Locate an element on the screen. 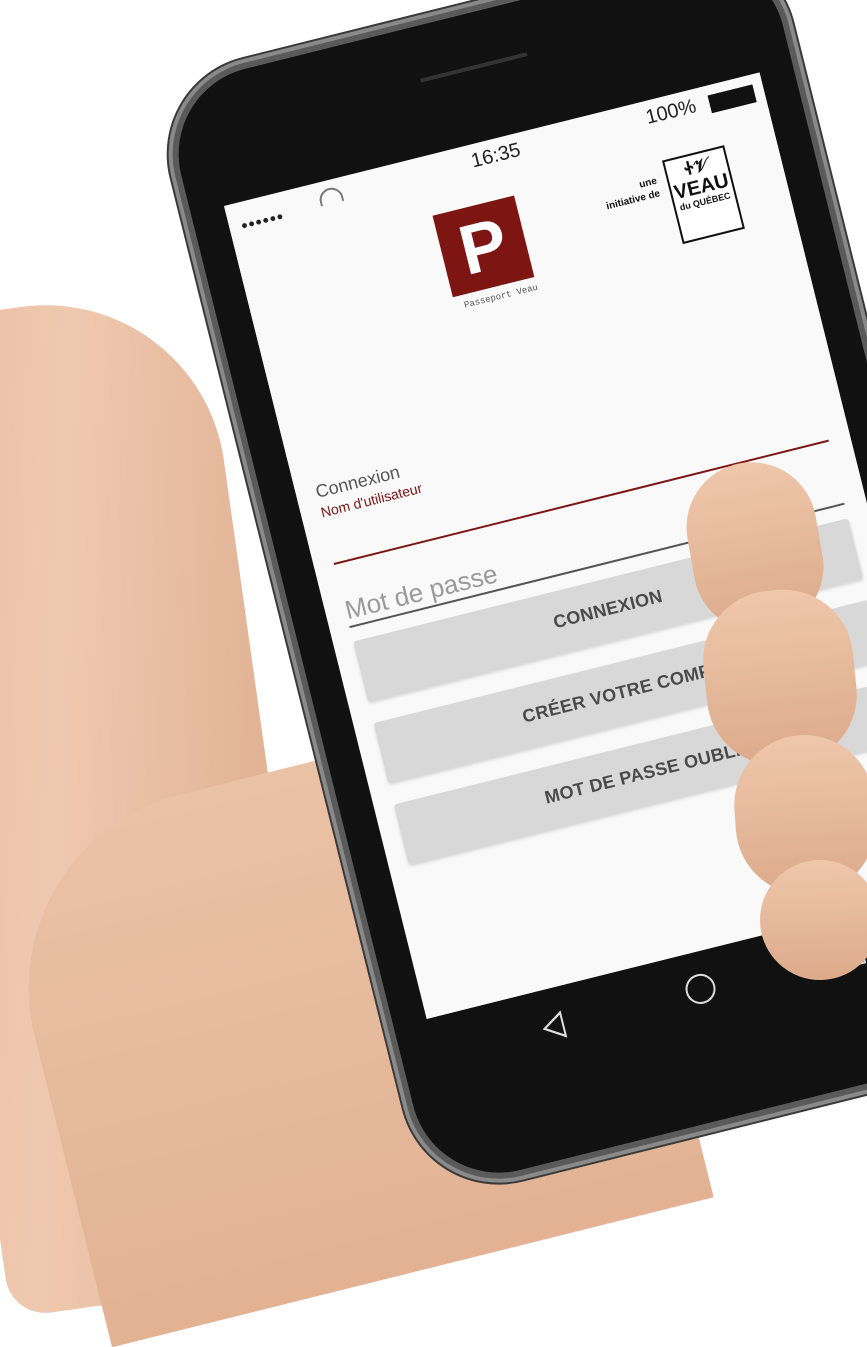  logo-letter: P is located at coordinates (483, 246).